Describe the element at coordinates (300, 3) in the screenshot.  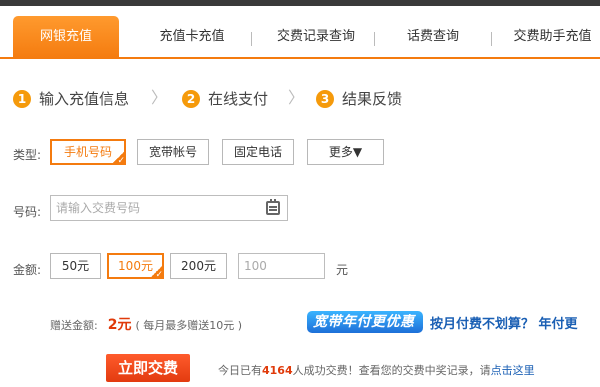
I see `top-bar` at that location.